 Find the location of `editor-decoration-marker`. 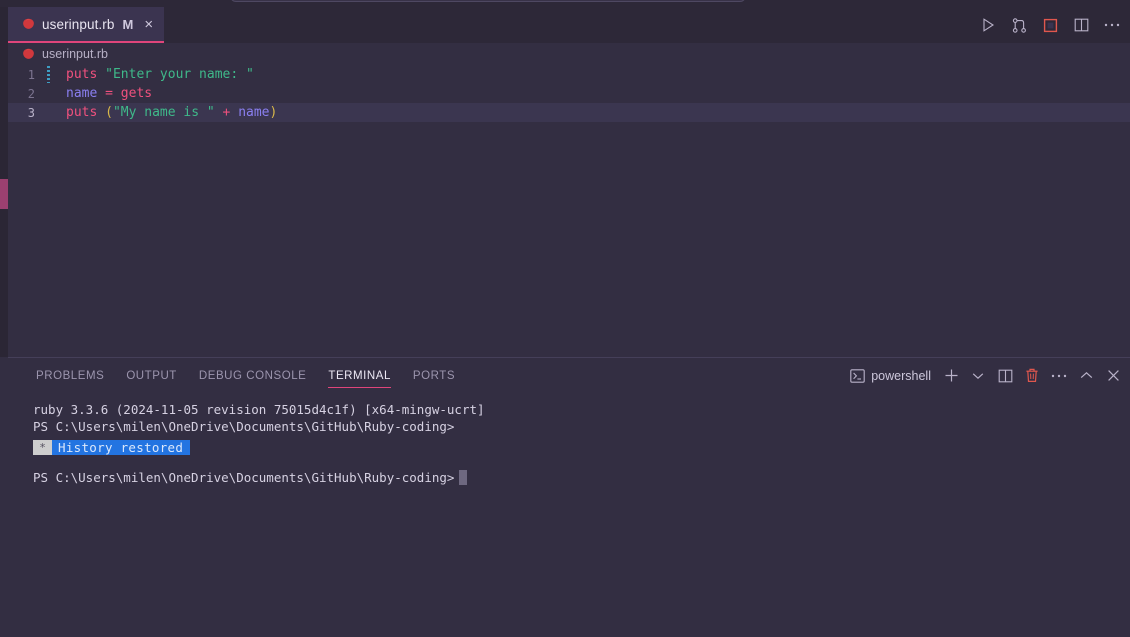

editor-decoration-marker is located at coordinates (4, 194).